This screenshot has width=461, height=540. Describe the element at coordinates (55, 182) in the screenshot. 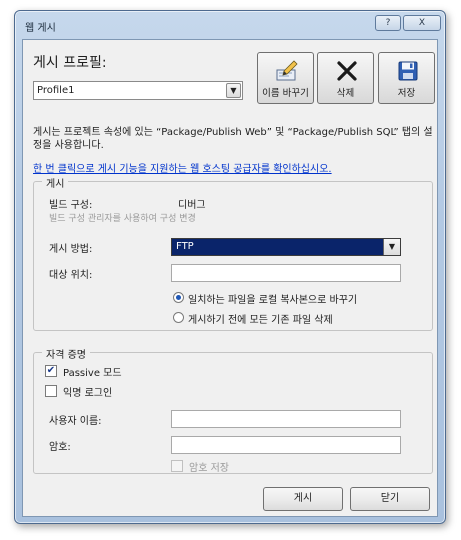

I see `publish-group-legend: 게시` at that location.